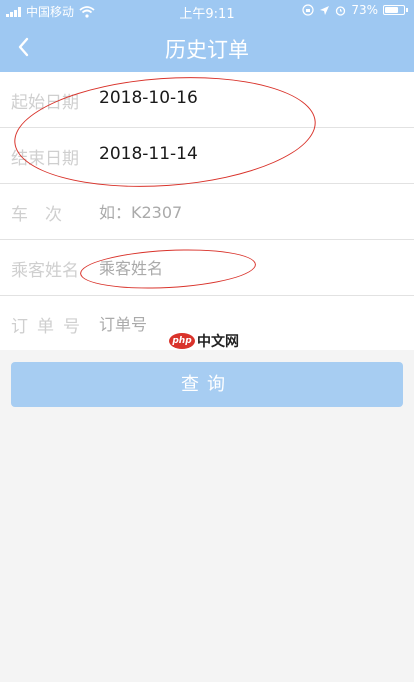 The image size is (414, 682). Describe the element at coordinates (182, 341) in the screenshot. I see `php-logo-icon: php` at that location.